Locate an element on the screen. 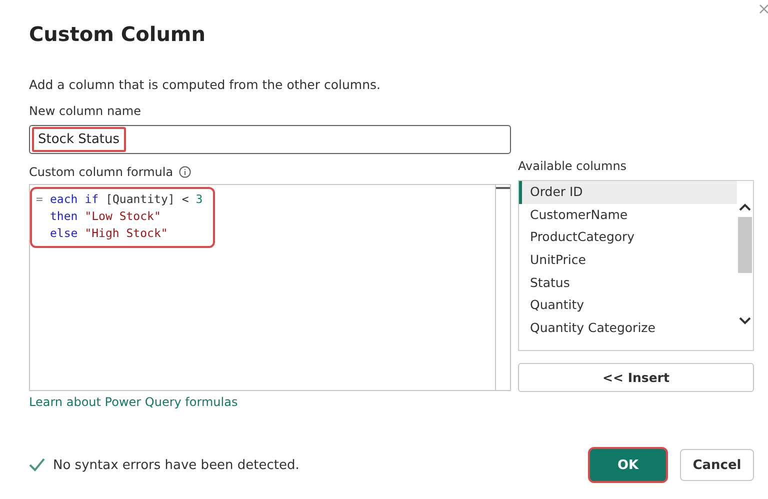  code-token: then is located at coordinates (64, 216).